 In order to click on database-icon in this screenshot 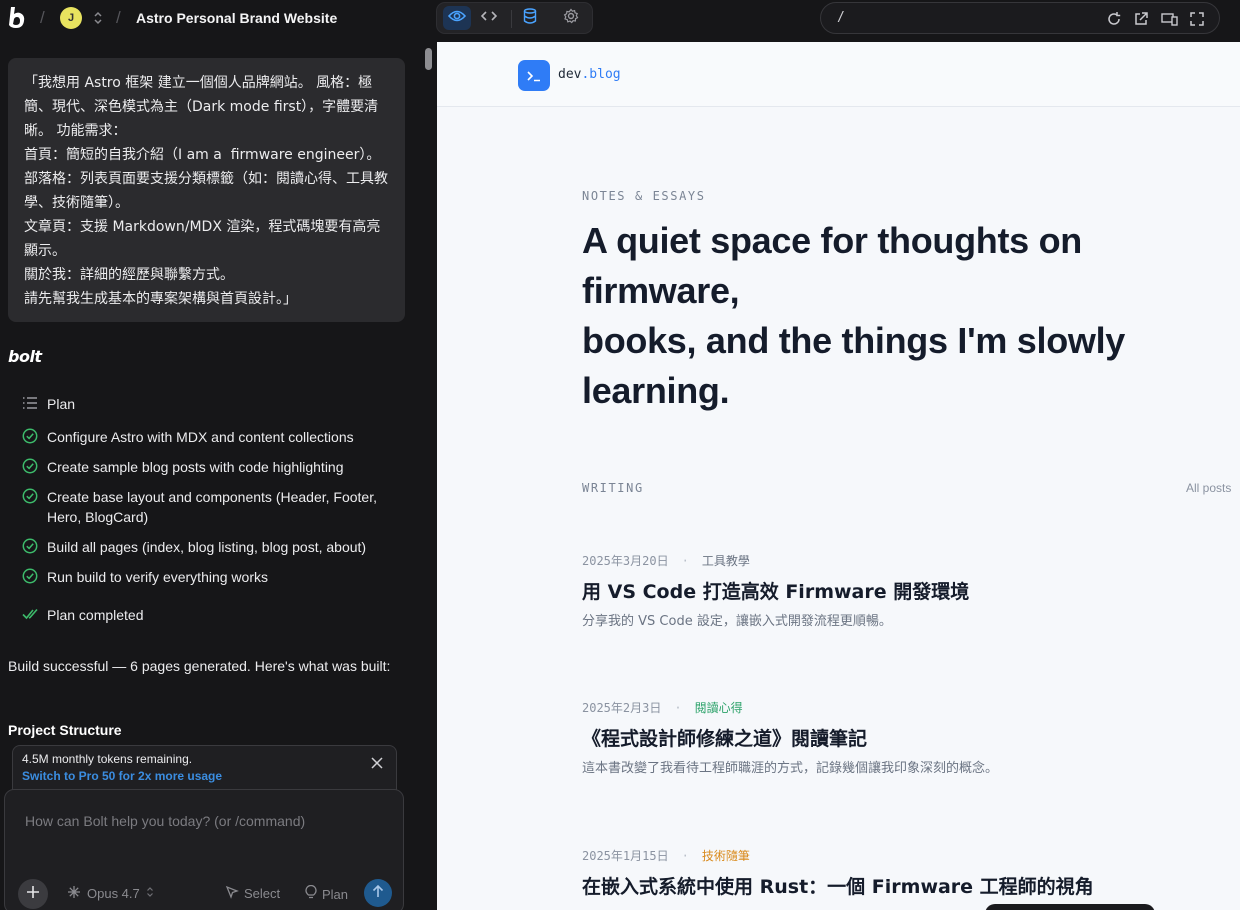, I will do `click(530, 18)`.